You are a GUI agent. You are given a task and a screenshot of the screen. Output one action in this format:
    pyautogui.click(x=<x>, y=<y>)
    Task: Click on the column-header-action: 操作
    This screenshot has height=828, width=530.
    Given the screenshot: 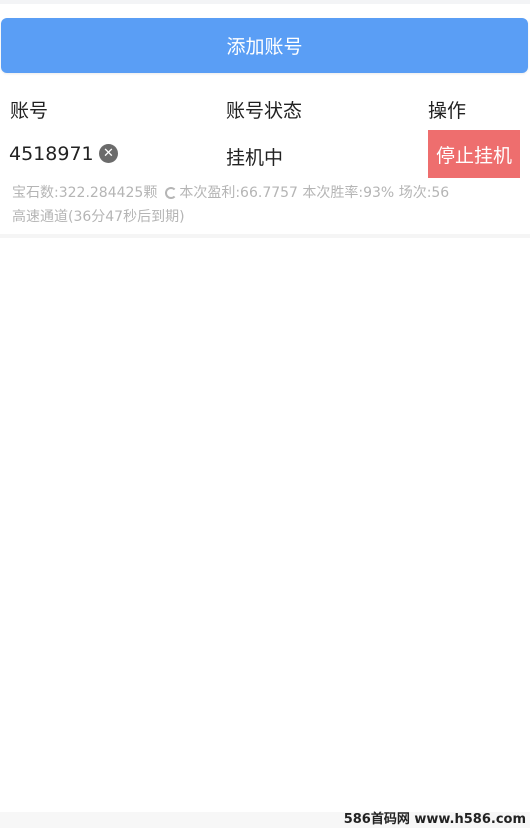 What is the action you would take?
    pyautogui.click(x=447, y=111)
    